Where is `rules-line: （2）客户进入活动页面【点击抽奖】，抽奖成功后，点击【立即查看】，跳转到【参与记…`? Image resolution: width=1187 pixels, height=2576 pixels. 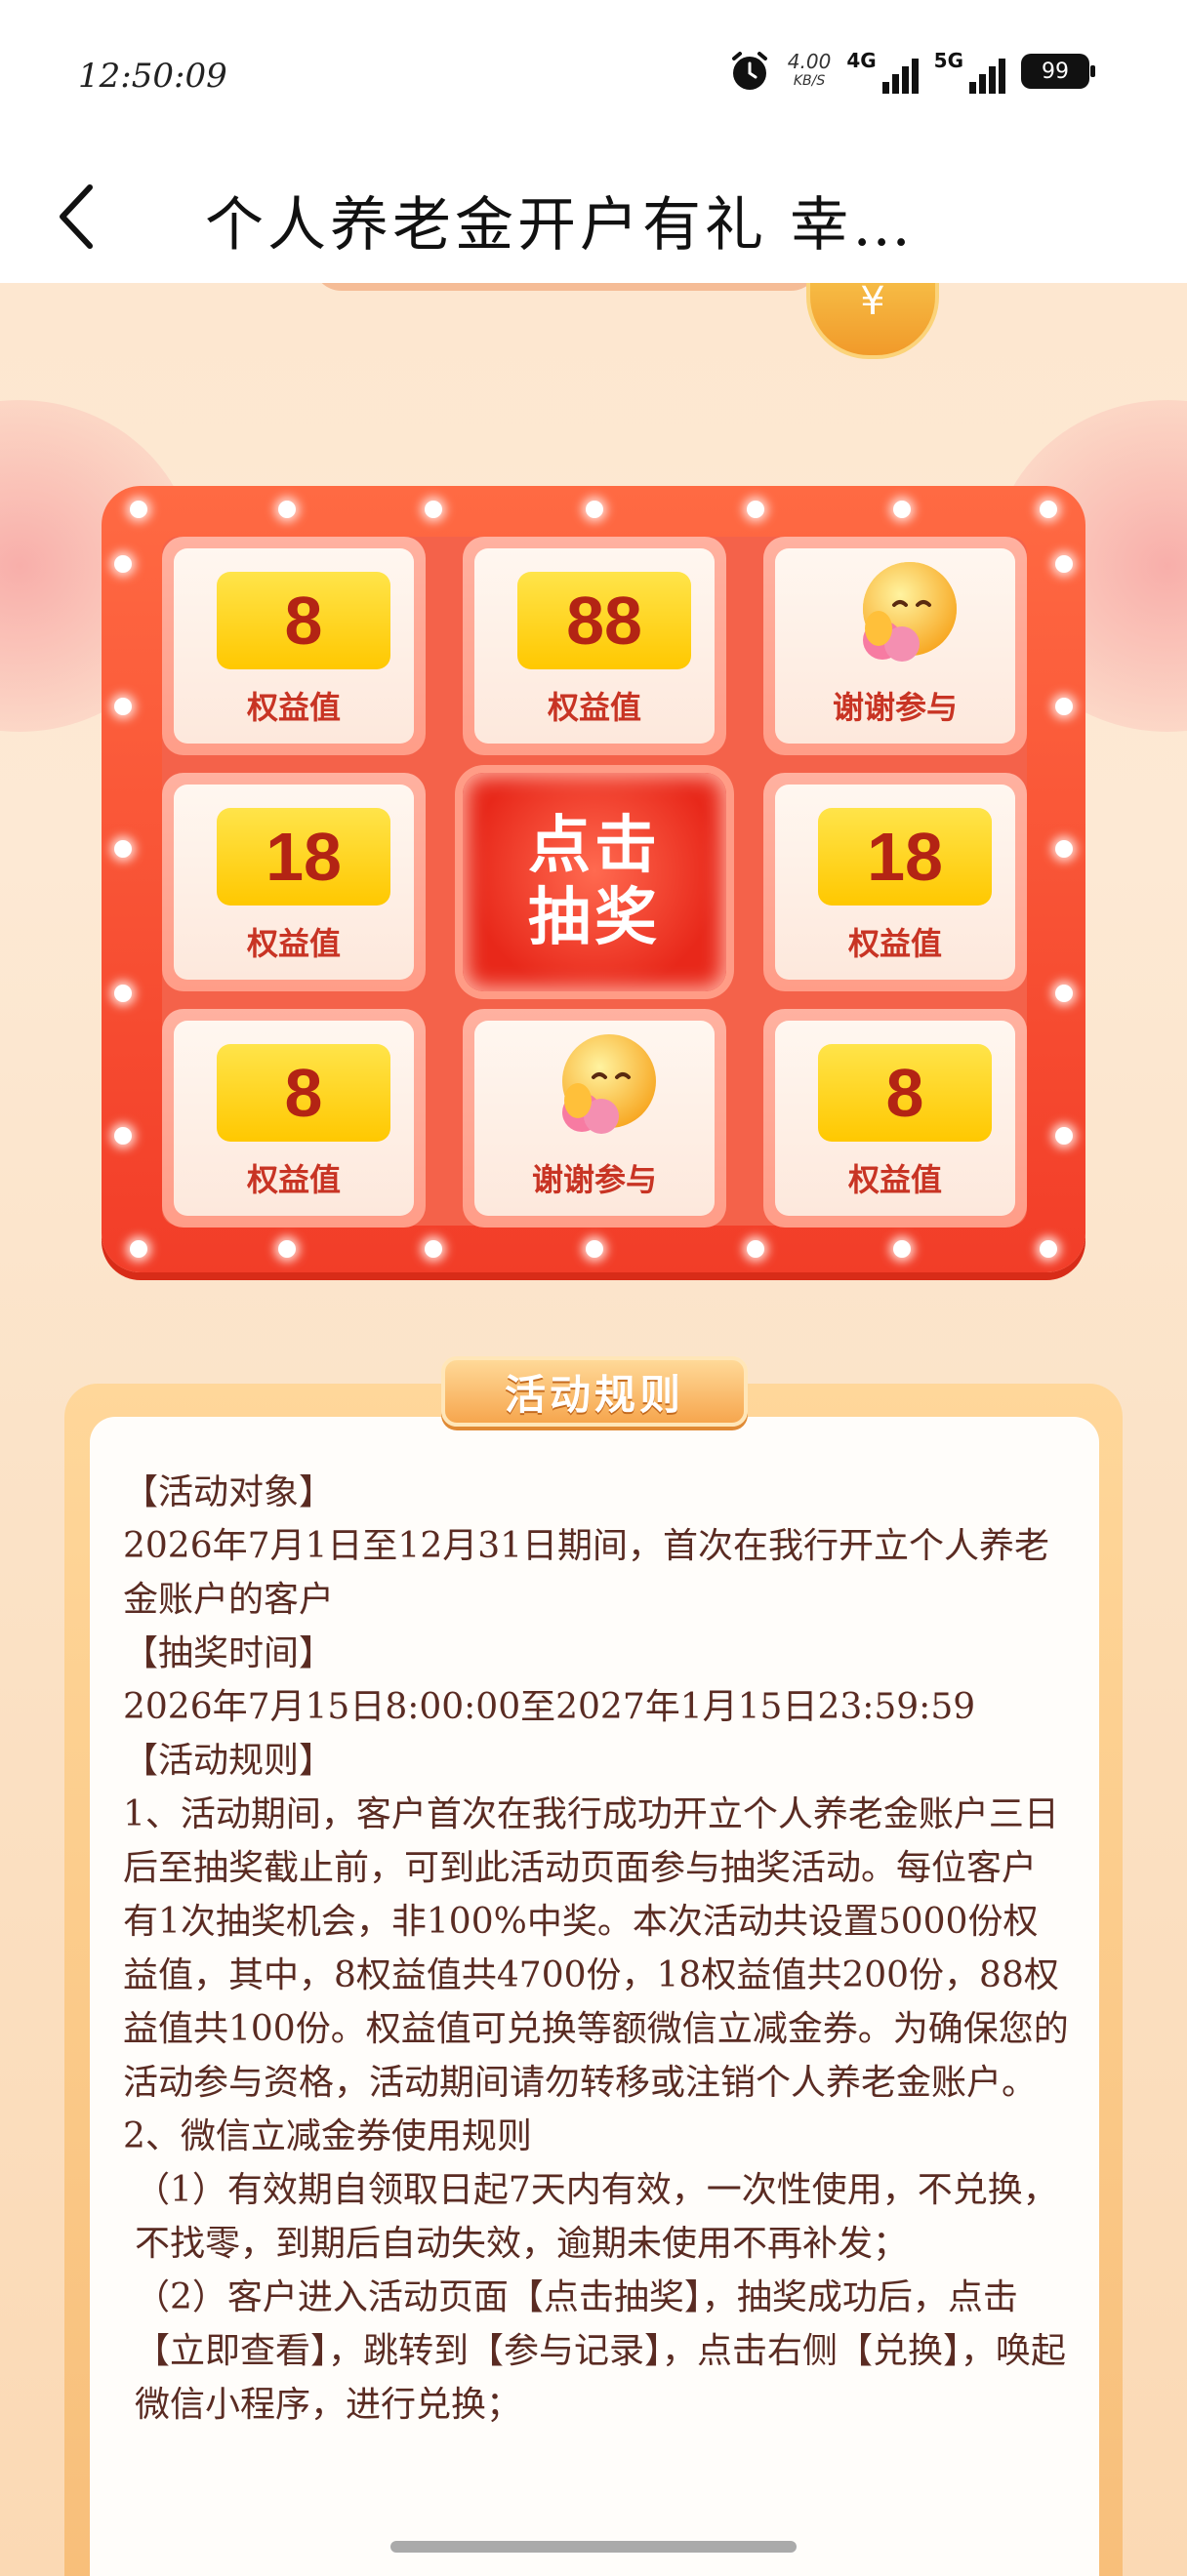
rules-line: （2）客户进入活动页面【点击抽奖】，抽奖成功后，点击【立即查看】，跳转到【参与记… is located at coordinates (601, 2351).